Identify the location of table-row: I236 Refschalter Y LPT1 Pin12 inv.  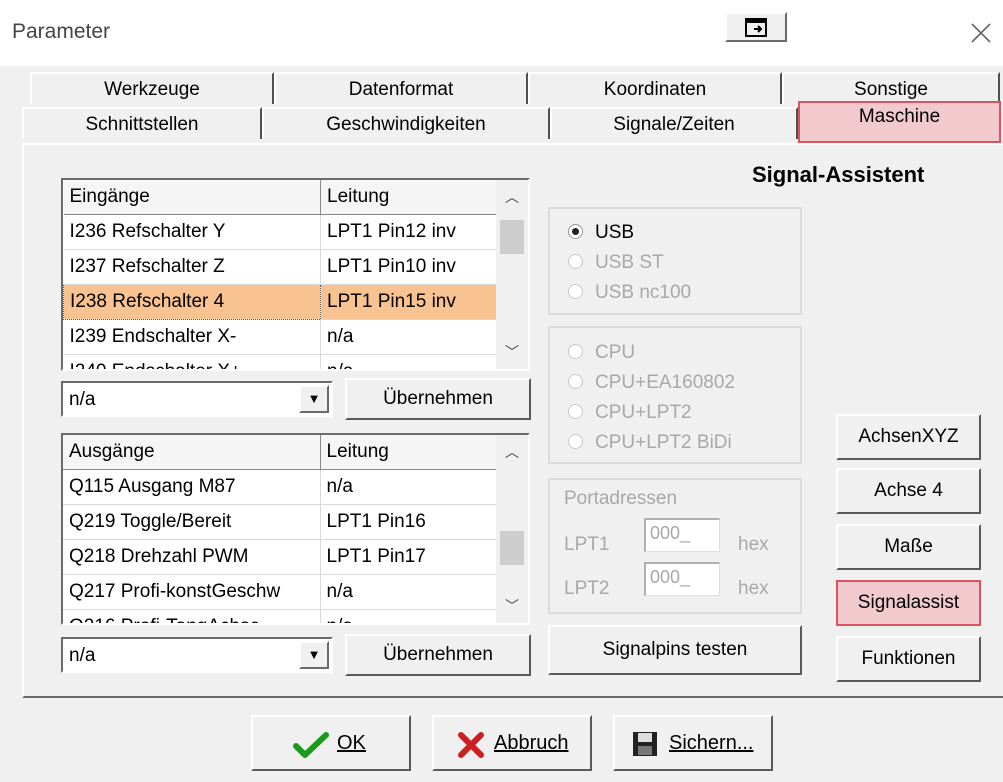
(280, 232).